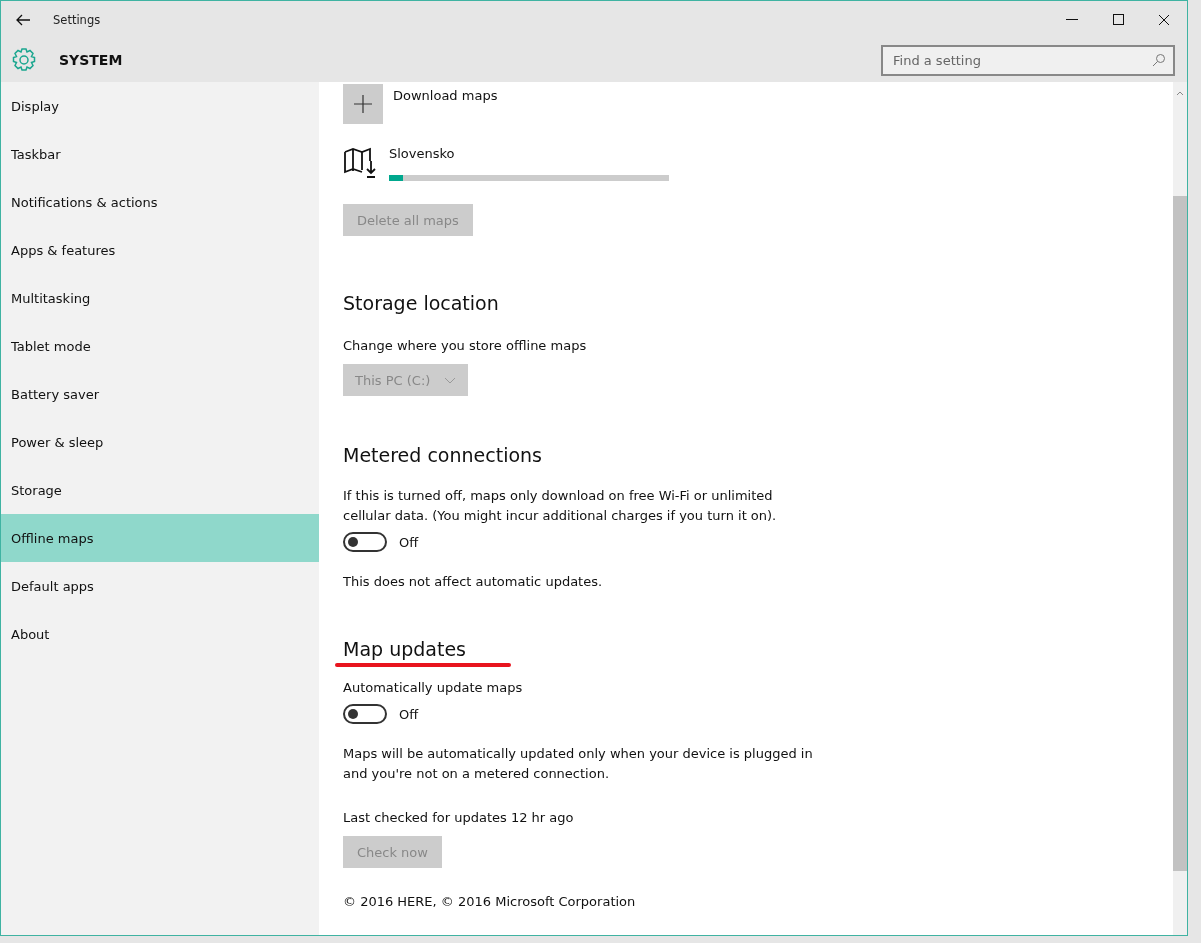  I want to click on maximize-icon, so click(1118, 19).